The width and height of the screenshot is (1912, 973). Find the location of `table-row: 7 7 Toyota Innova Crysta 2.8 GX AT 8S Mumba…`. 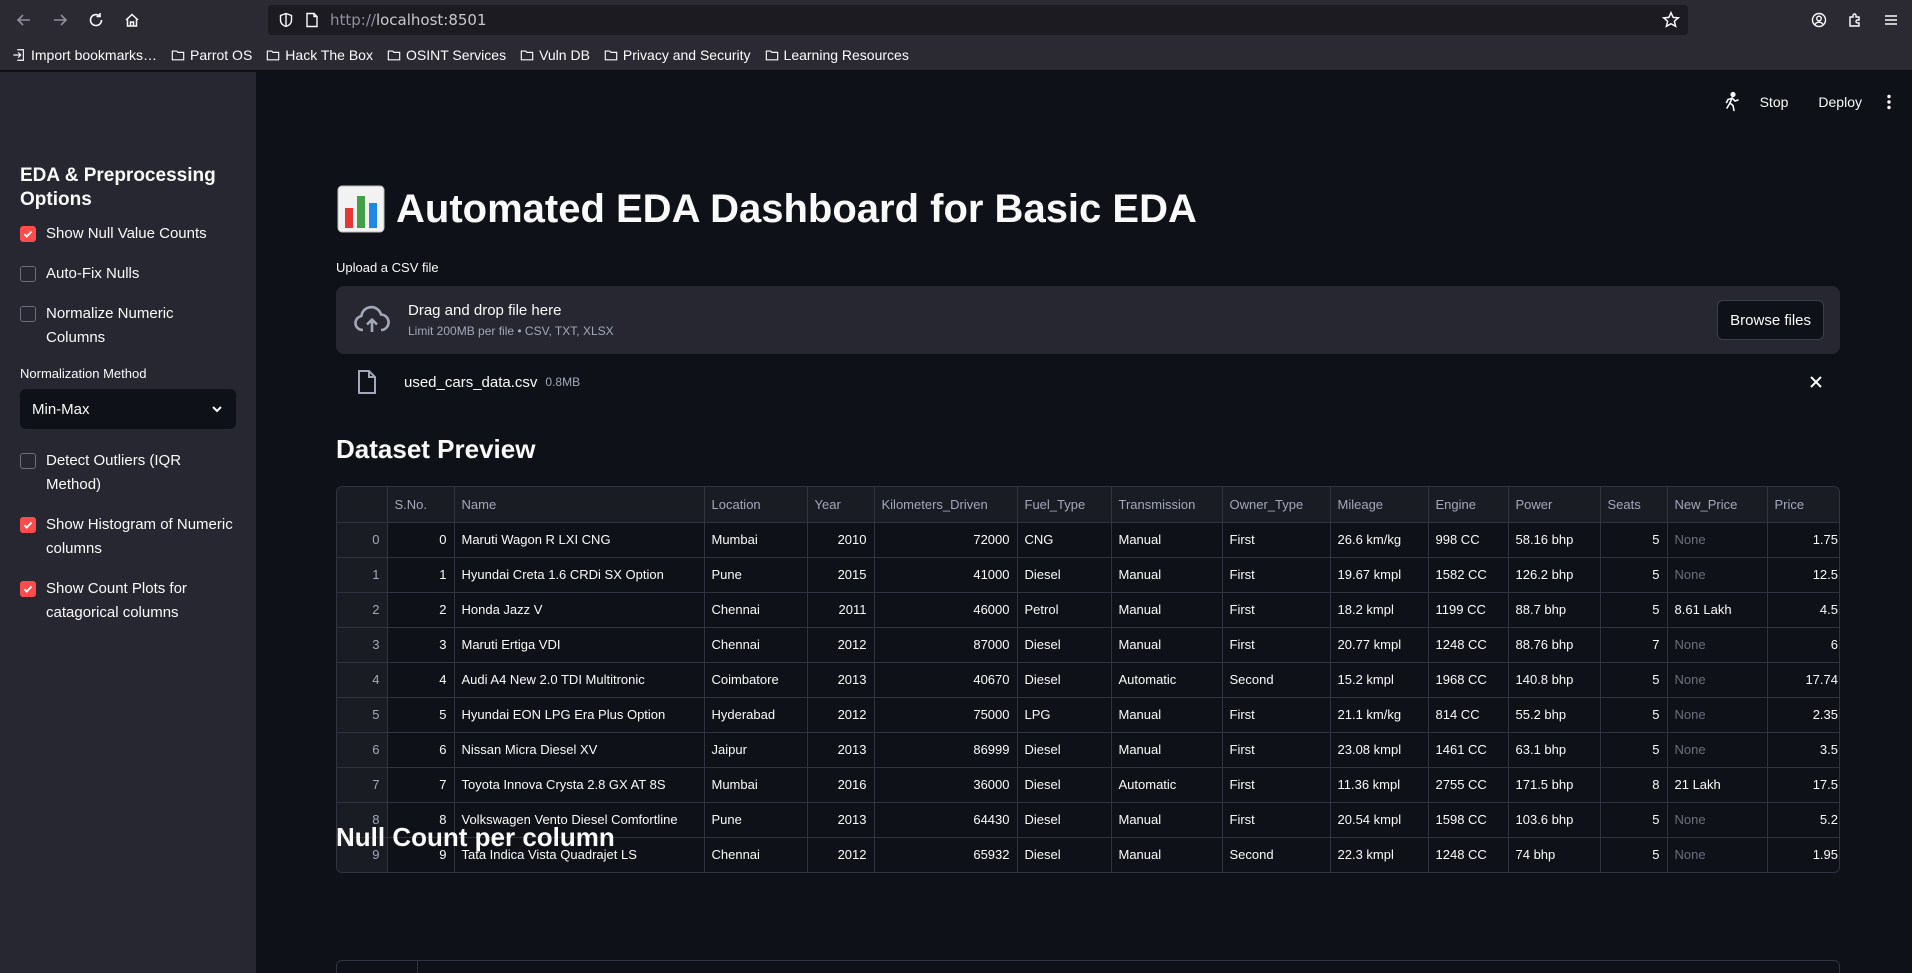

table-row: 7 7 Toyota Innova Crysta 2.8 GX AT 8S Mumba… is located at coordinates (1088, 785).